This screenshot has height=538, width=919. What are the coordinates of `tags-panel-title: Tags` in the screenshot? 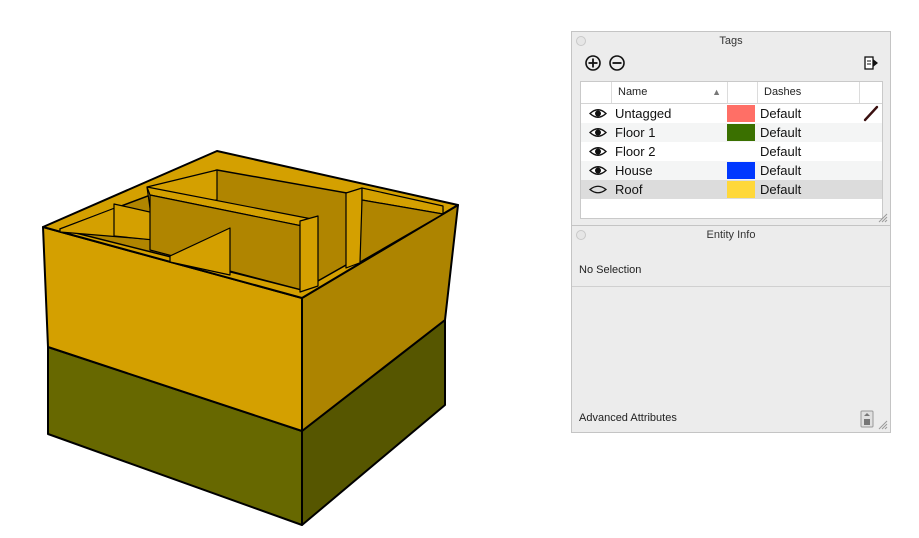 It's located at (731, 41).